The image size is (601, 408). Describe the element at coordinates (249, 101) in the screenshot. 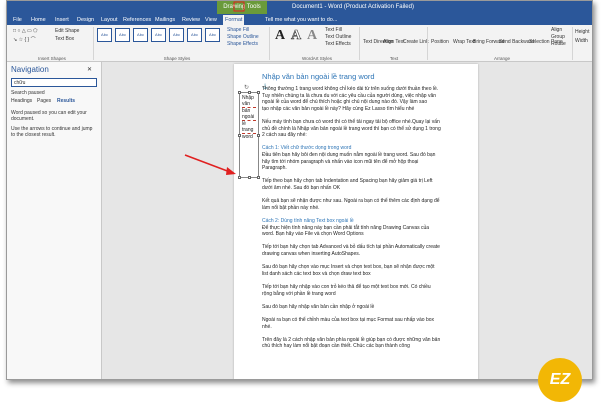

I see `textbox-line: Nhập văn` at that location.